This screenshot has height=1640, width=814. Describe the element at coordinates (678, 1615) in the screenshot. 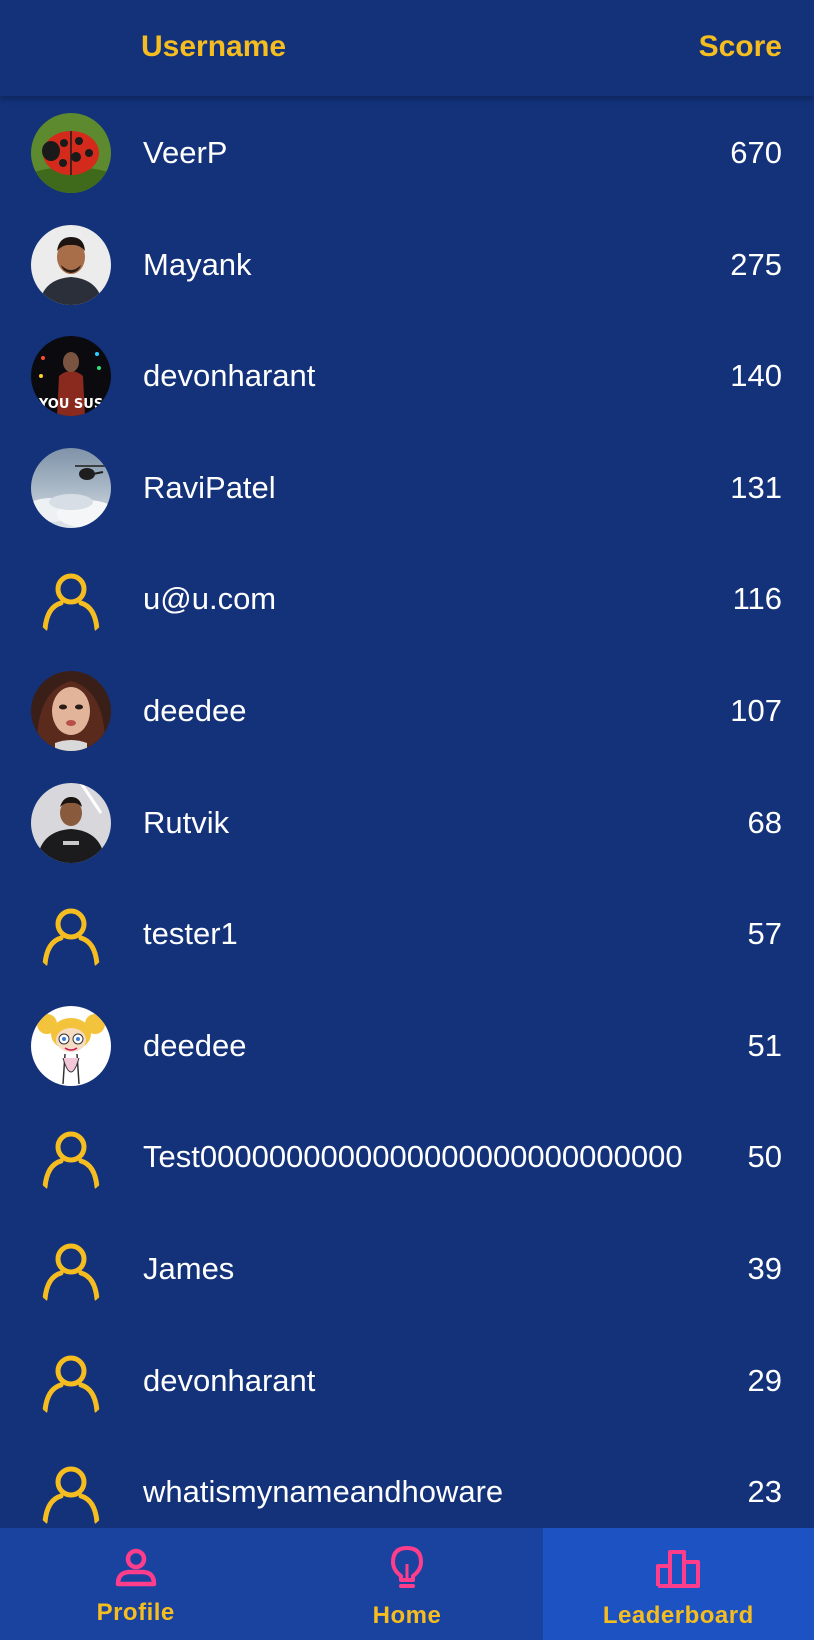

I see `tab-leaderboard-label: Leaderboard` at that location.